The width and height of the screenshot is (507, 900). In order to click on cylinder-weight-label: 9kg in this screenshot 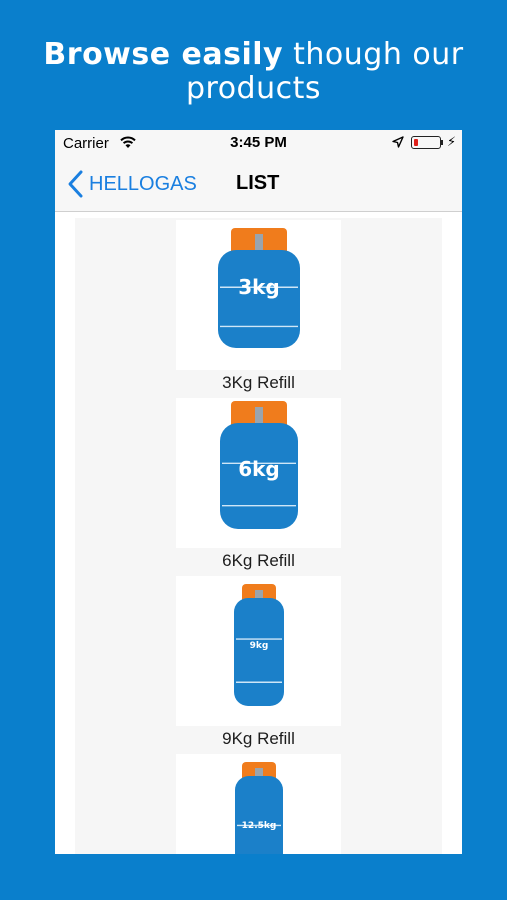, I will do `click(259, 646)`.